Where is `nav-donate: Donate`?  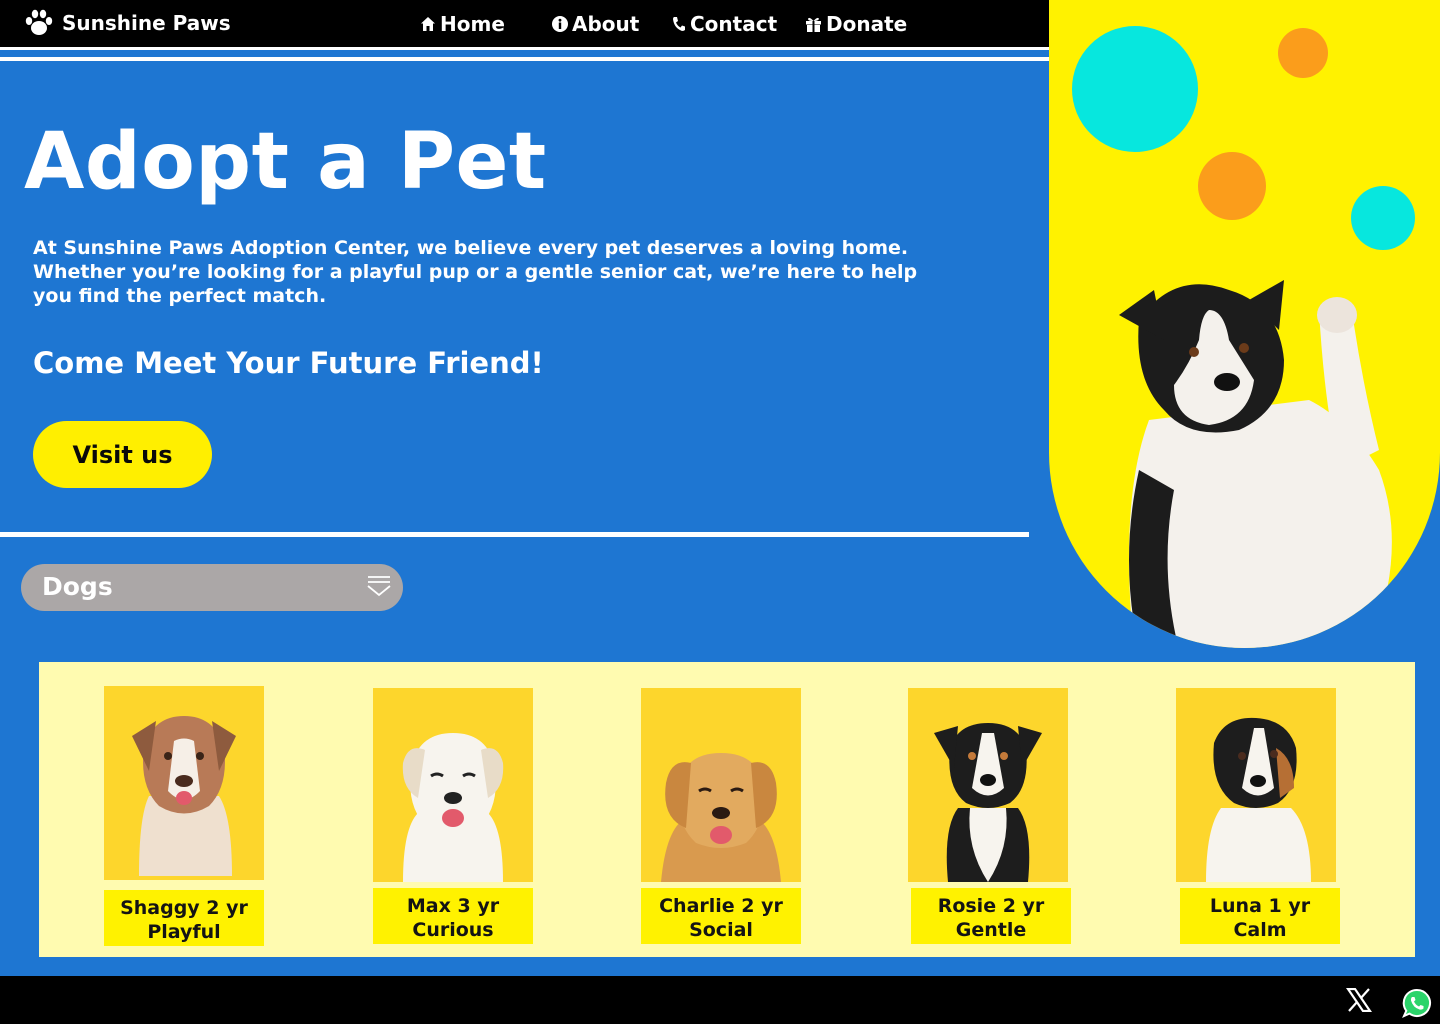
nav-donate: Donate is located at coordinates (856, 24).